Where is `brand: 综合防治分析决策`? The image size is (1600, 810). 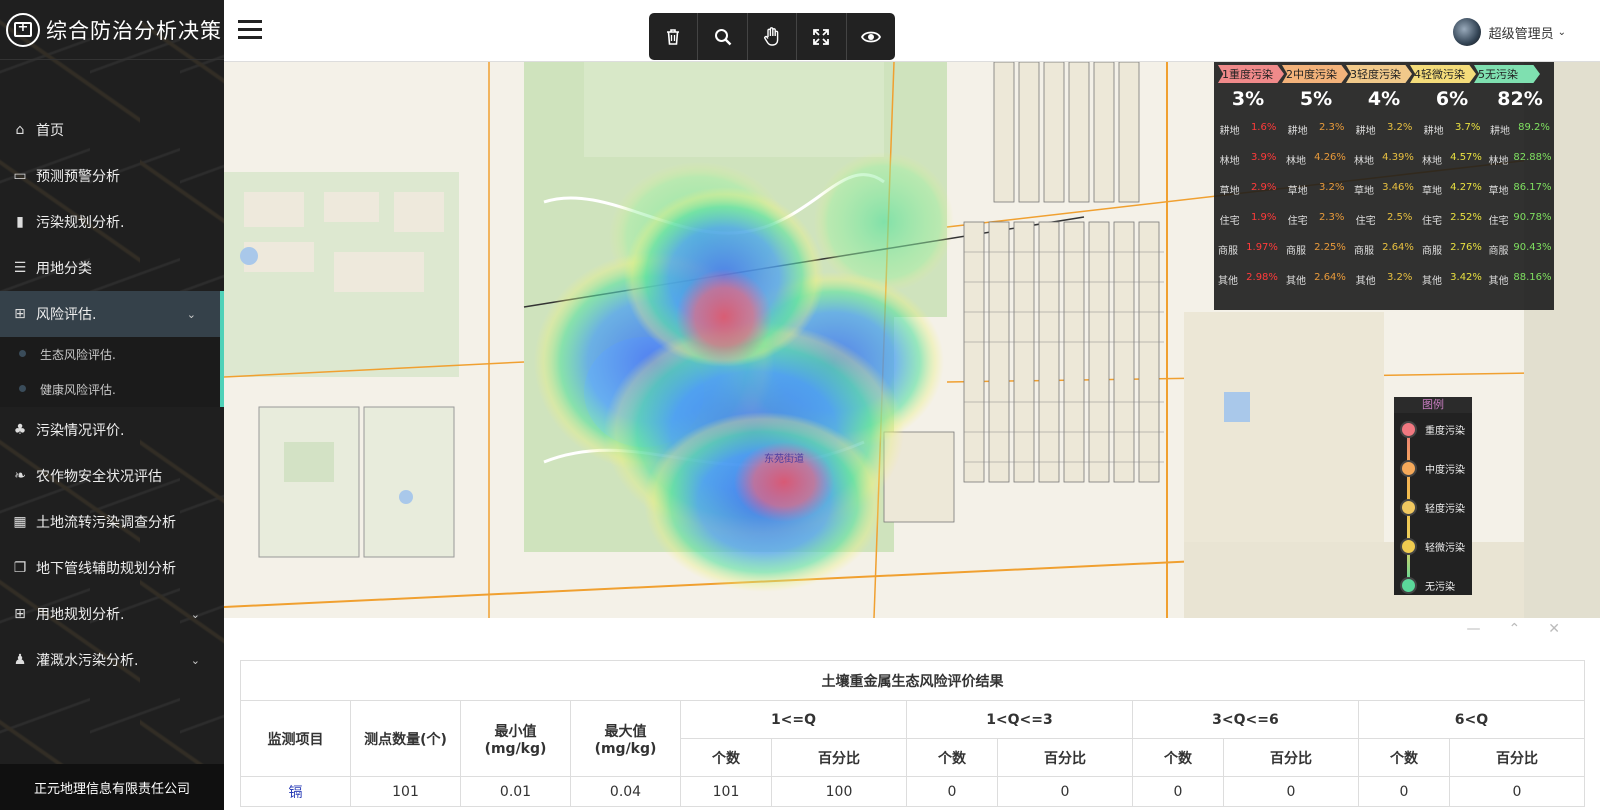
brand: 综合防治分析决策 is located at coordinates (112, 30).